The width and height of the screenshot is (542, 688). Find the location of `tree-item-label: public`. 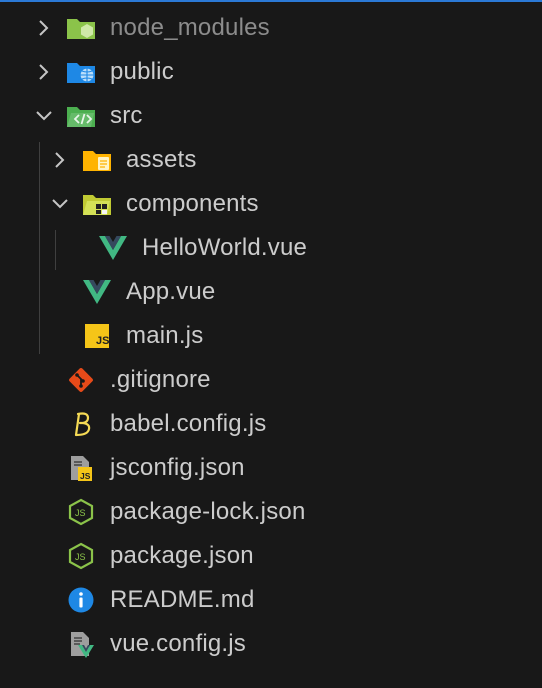

tree-item-label: public is located at coordinates (142, 71).